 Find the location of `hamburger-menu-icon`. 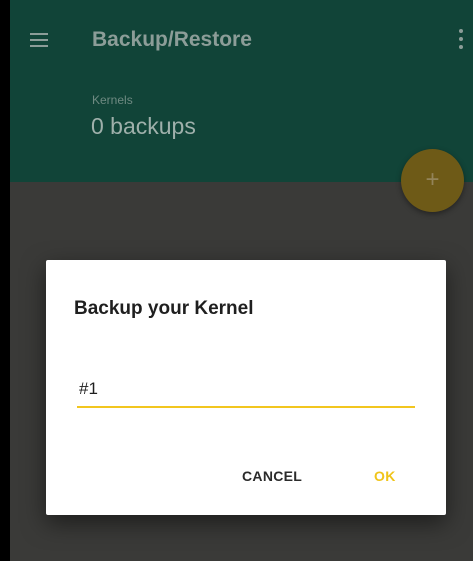

hamburger-menu-icon is located at coordinates (41, 40).